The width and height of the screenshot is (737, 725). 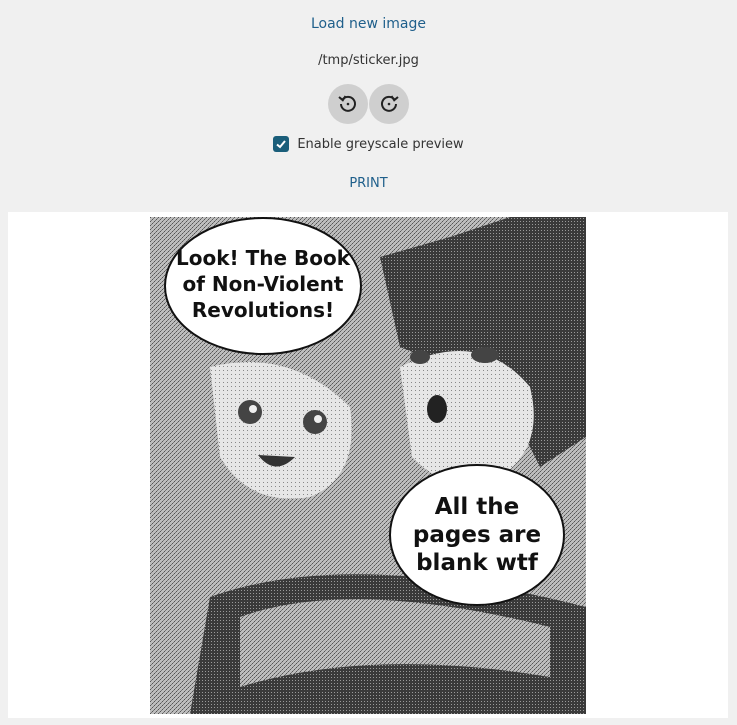 What do you see at coordinates (477, 507) in the screenshot?
I see `bubble-2-line-1: All the` at bounding box center [477, 507].